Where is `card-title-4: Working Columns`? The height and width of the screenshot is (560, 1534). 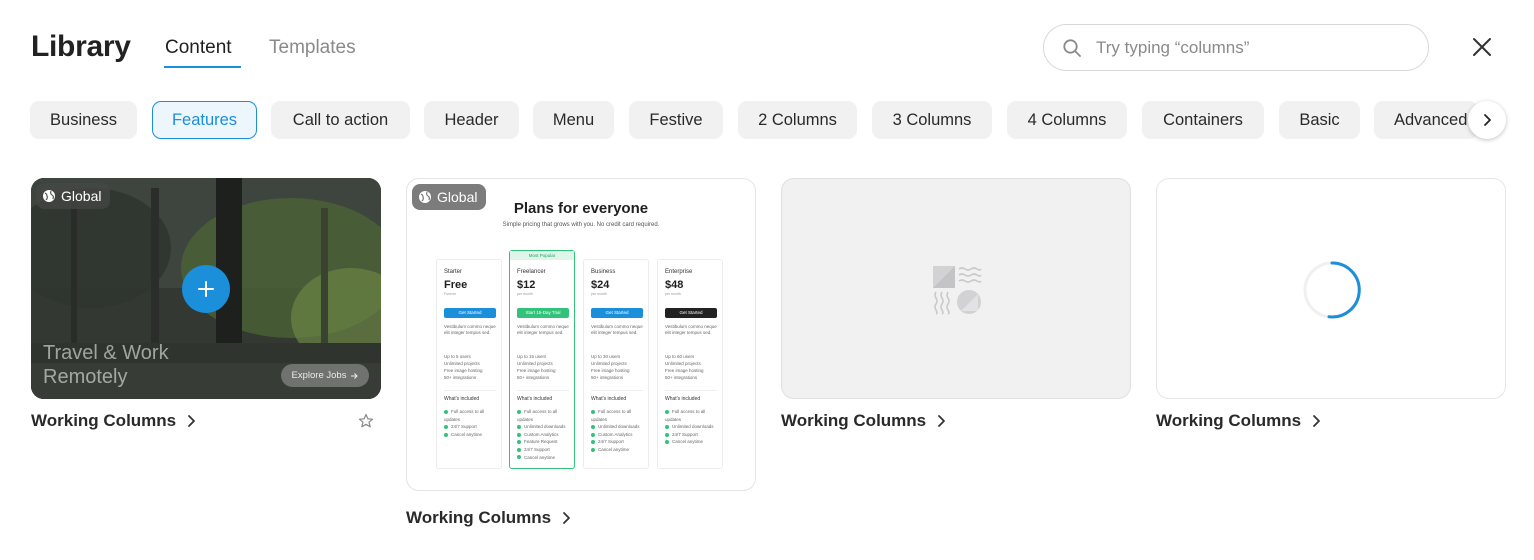 card-title-4: Working Columns is located at coordinates (1238, 421).